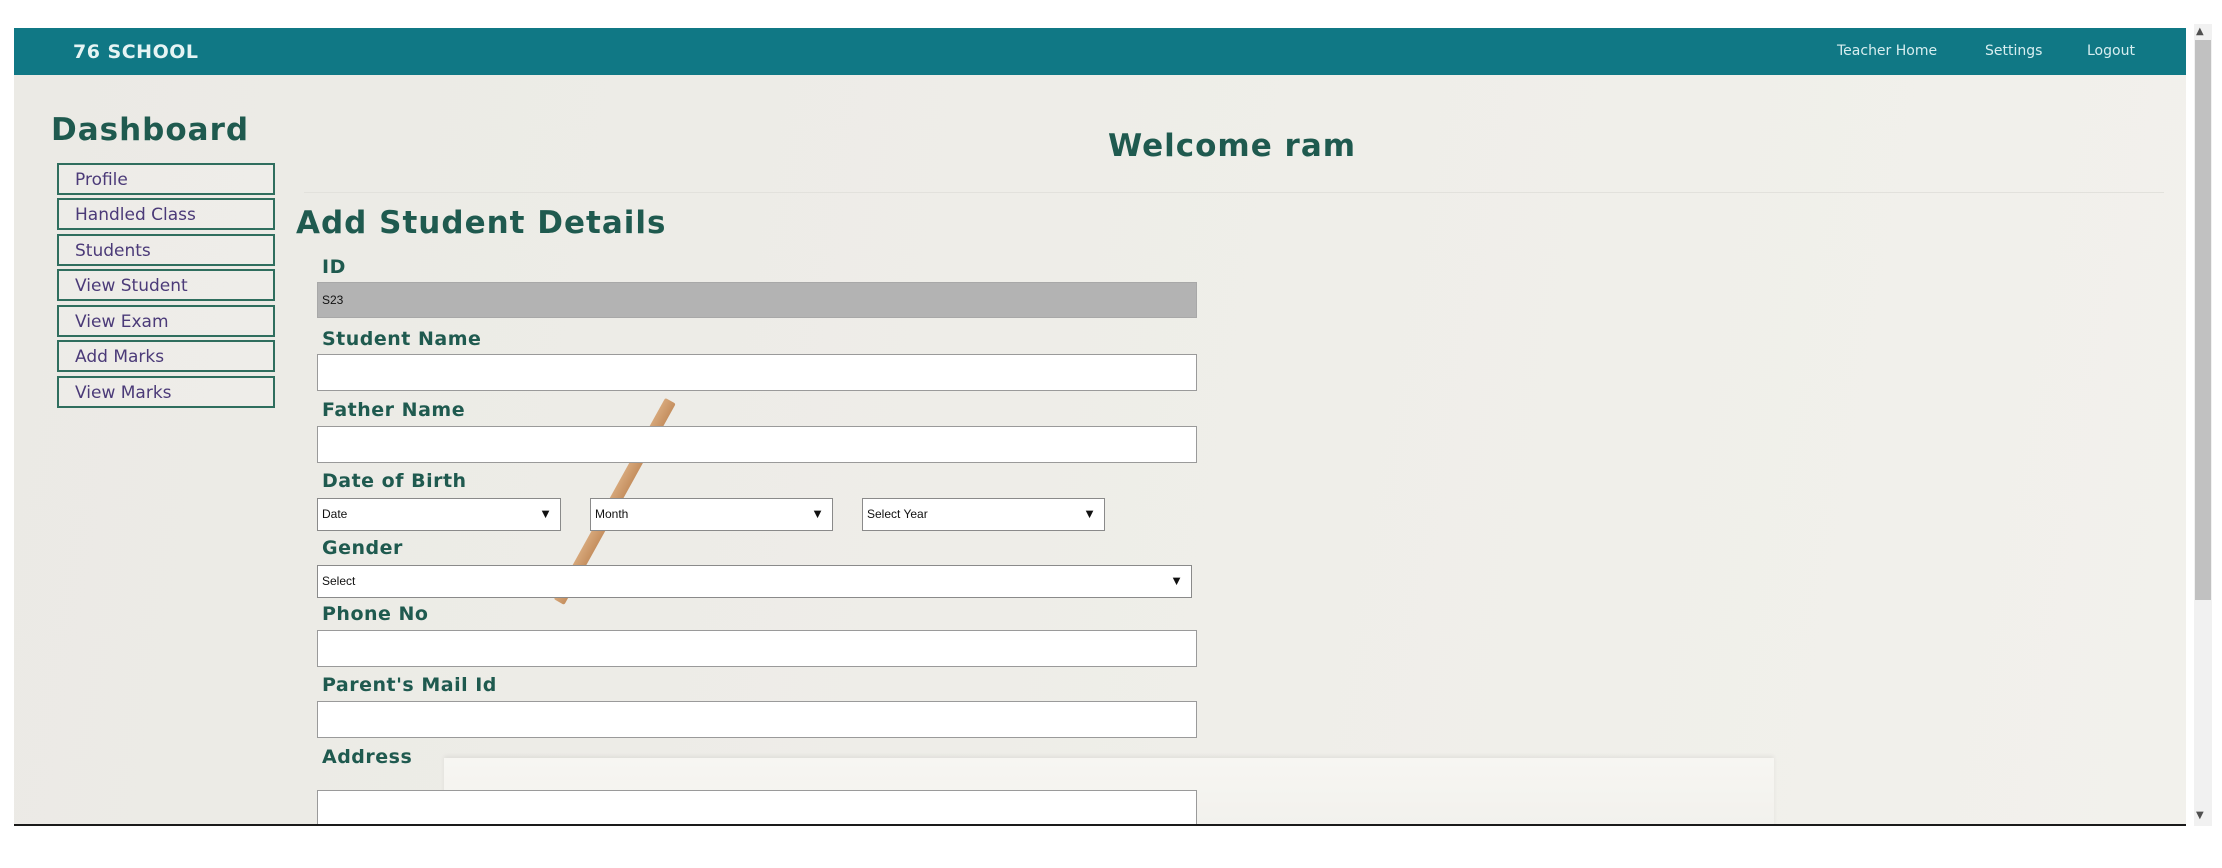 The image size is (2222, 868). What do you see at coordinates (897, 514) in the screenshot?
I see `dob-year-value: Select Year` at bounding box center [897, 514].